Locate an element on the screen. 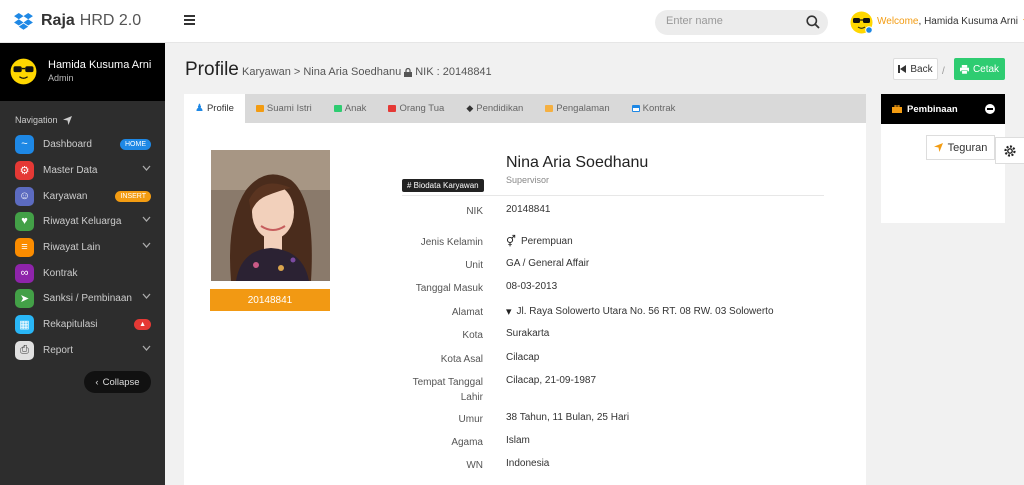 The height and width of the screenshot is (485, 1024). sidebar-item-riwayat-keluarga: ♥ Riwayat Keluarga is located at coordinates (85, 221).